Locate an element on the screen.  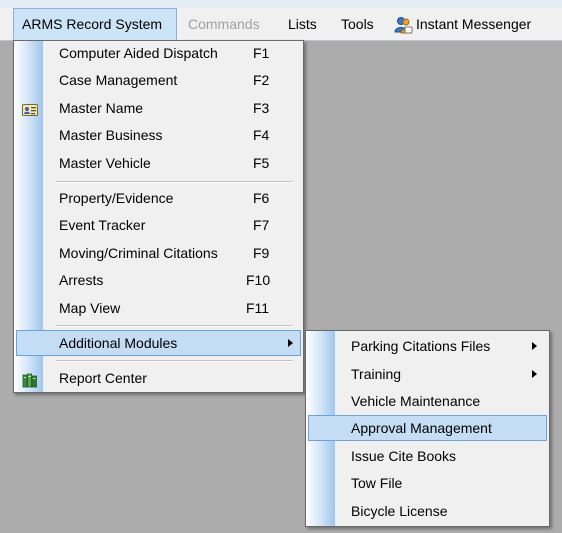
menu-item-arrests: Arrests F10 is located at coordinates (158, 280).